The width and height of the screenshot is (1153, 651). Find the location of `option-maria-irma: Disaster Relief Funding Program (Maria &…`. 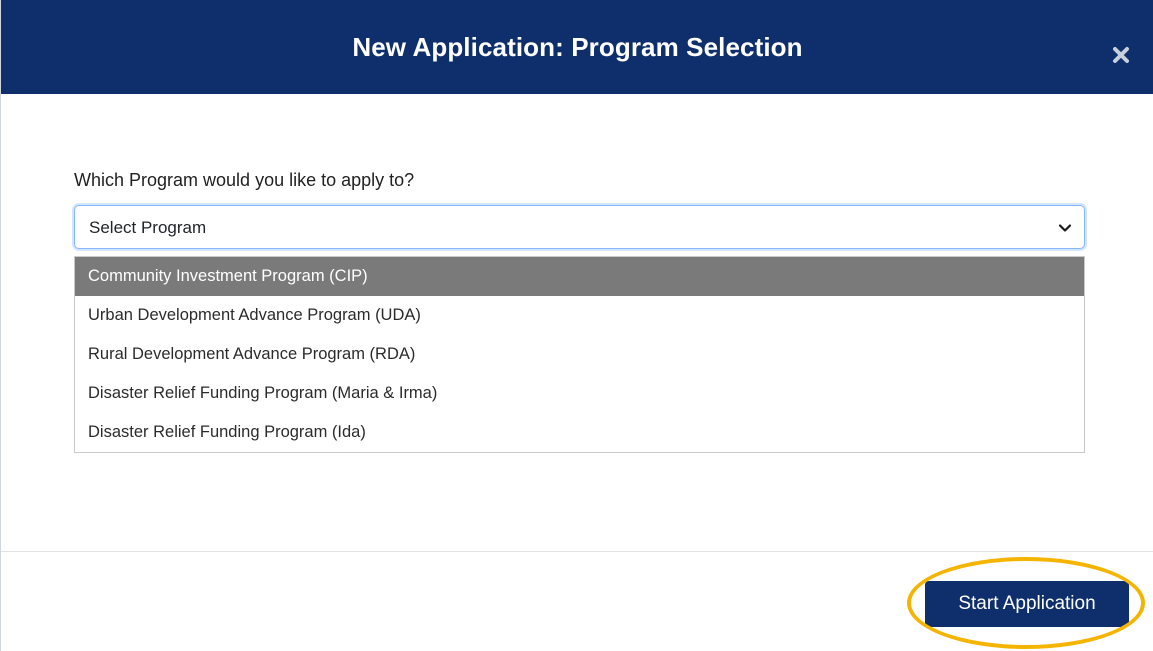

option-maria-irma: Disaster Relief Funding Program (Maria &… is located at coordinates (579, 393).